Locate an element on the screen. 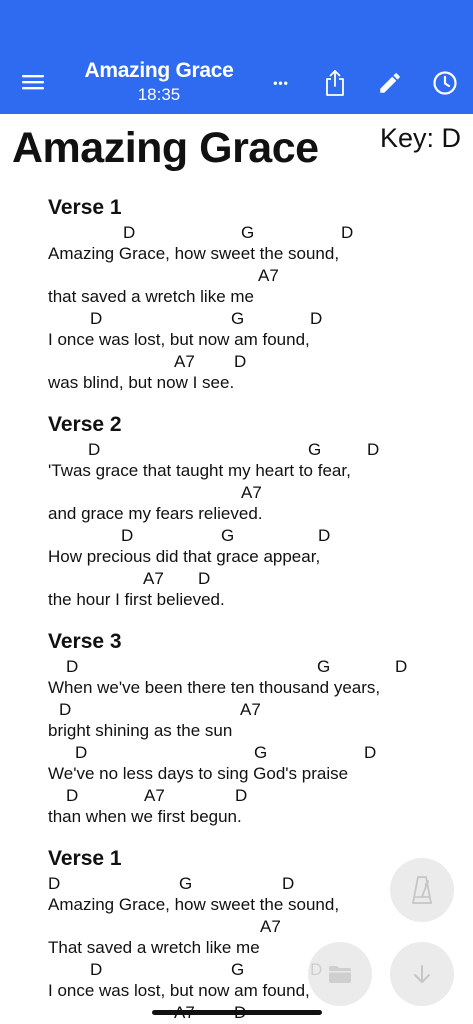 This screenshot has height=1024, width=473. chord-row: D A7 is located at coordinates (253, 709).